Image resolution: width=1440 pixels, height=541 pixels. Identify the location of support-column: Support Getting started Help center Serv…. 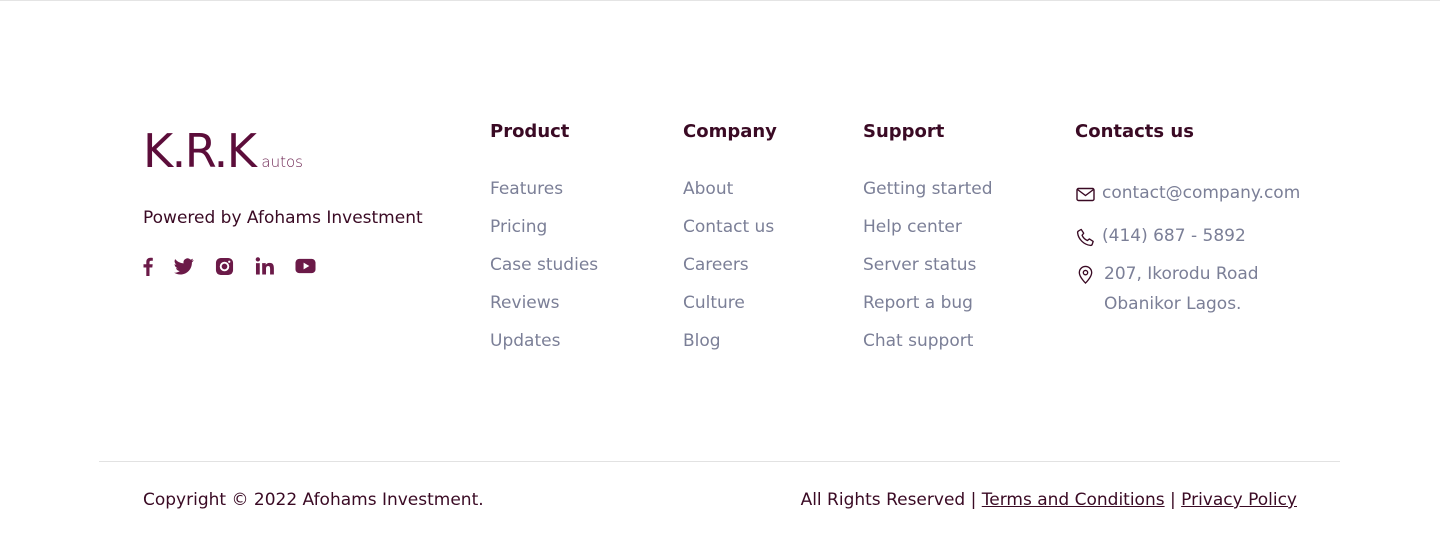
(928, 243).